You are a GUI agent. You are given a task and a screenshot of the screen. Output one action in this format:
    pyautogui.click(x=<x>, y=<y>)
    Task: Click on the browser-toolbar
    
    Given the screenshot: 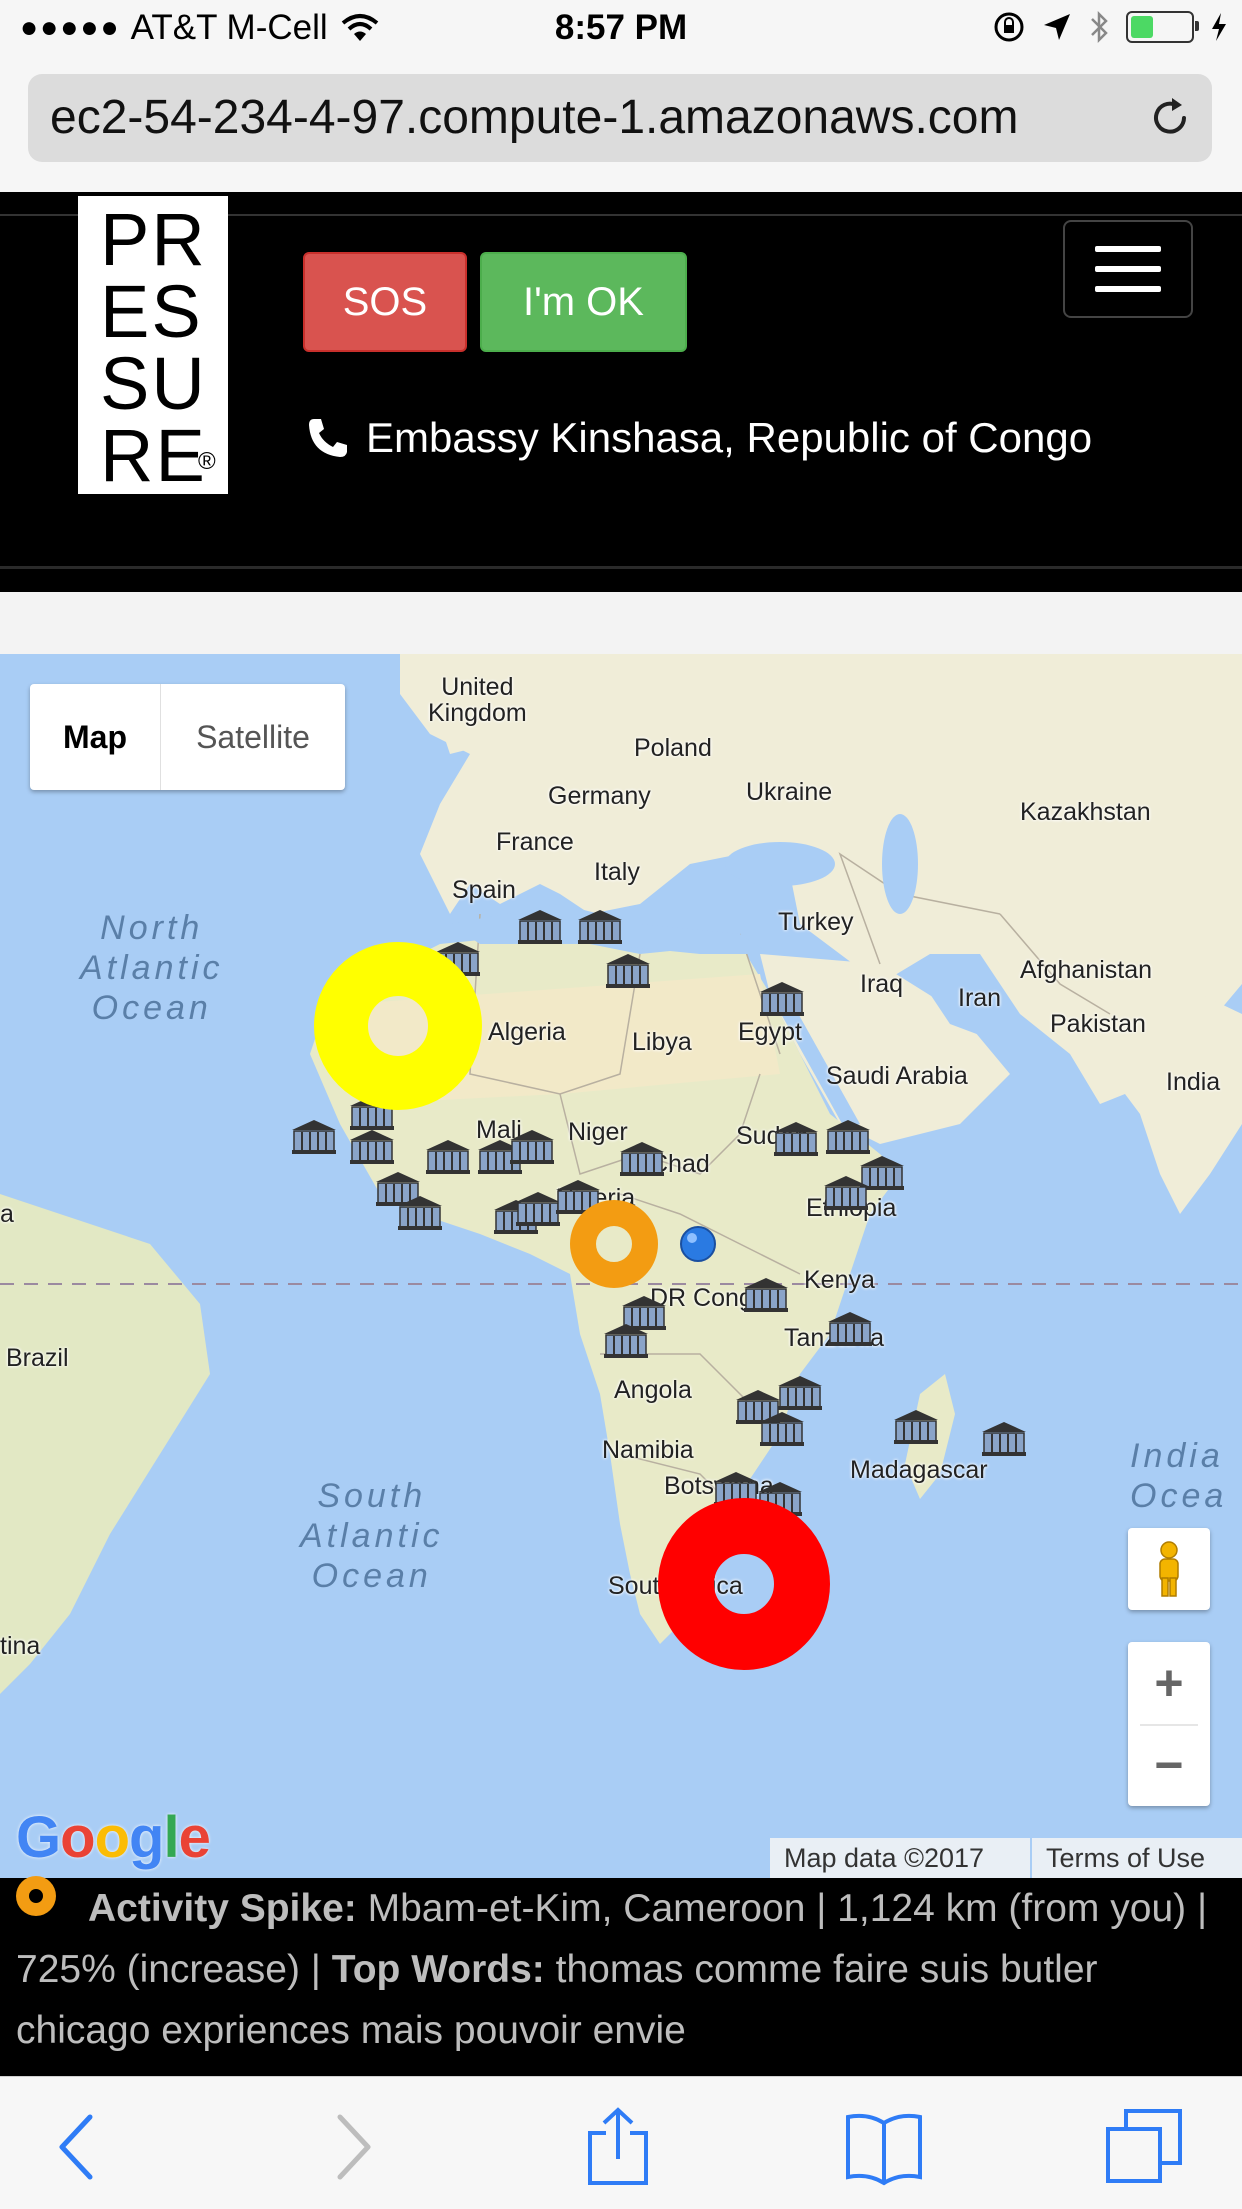 What is the action you would take?
    pyautogui.click(x=621, y=2142)
    